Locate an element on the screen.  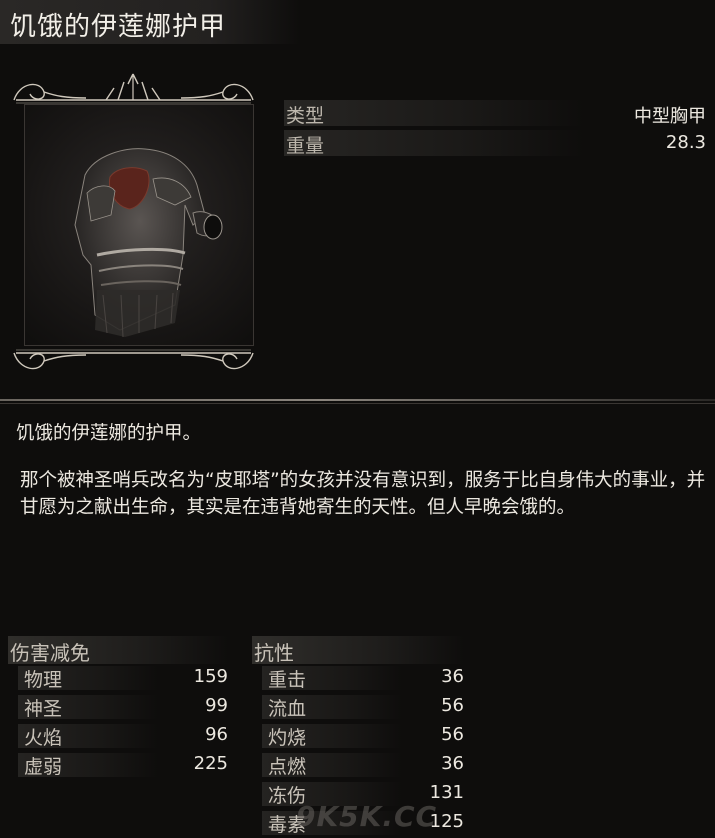
resistance-title: 抗性 is located at coordinates (274, 653).